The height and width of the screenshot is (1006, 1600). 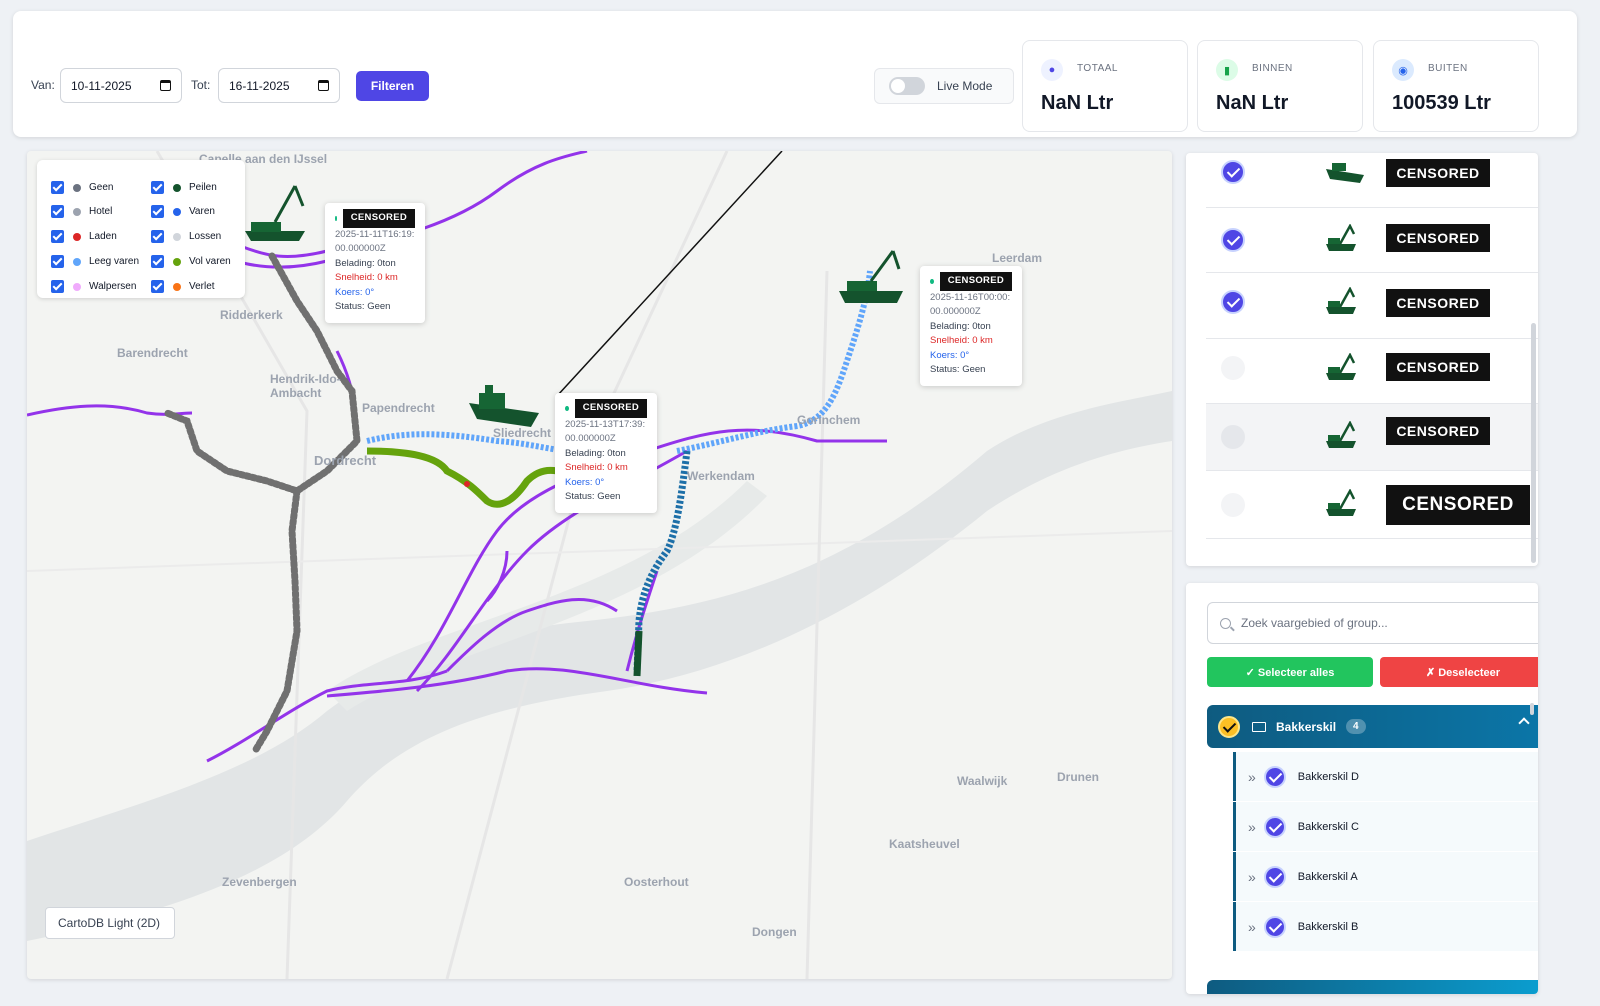 What do you see at coordinates (210, 261) in the screenshot?
I see `legend-label: Vol varen` at bounding box center [210, 261].